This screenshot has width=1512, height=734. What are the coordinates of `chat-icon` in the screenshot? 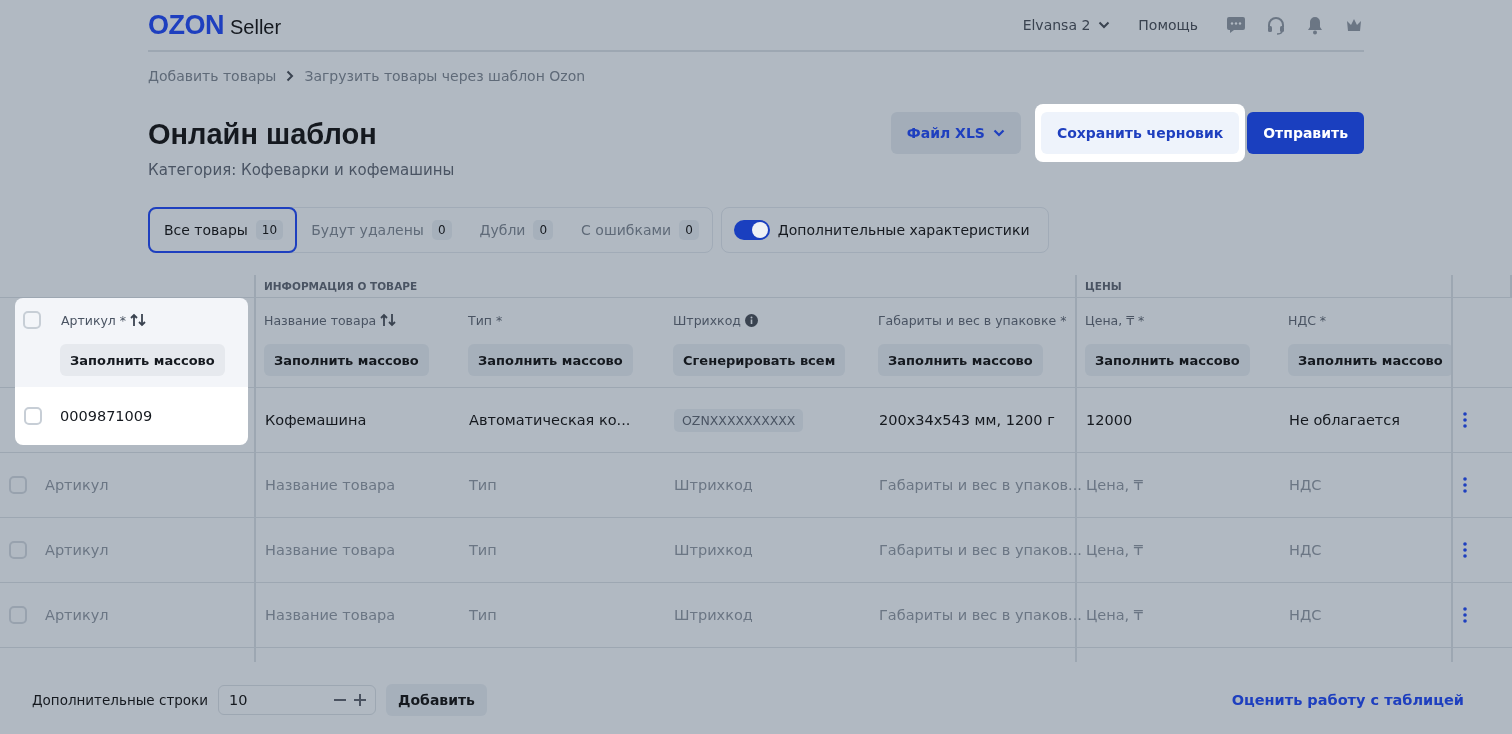 It's located at (1236, 25).